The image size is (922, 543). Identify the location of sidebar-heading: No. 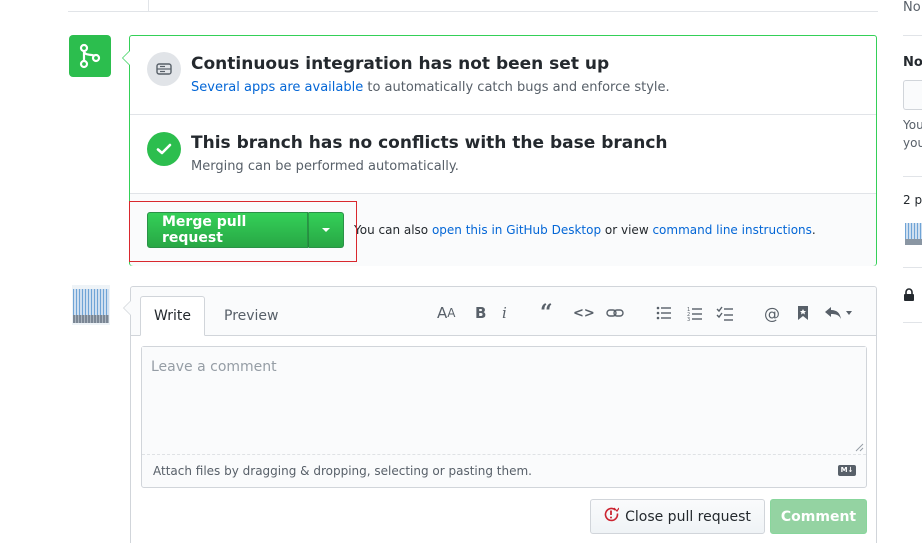
(912, 62).